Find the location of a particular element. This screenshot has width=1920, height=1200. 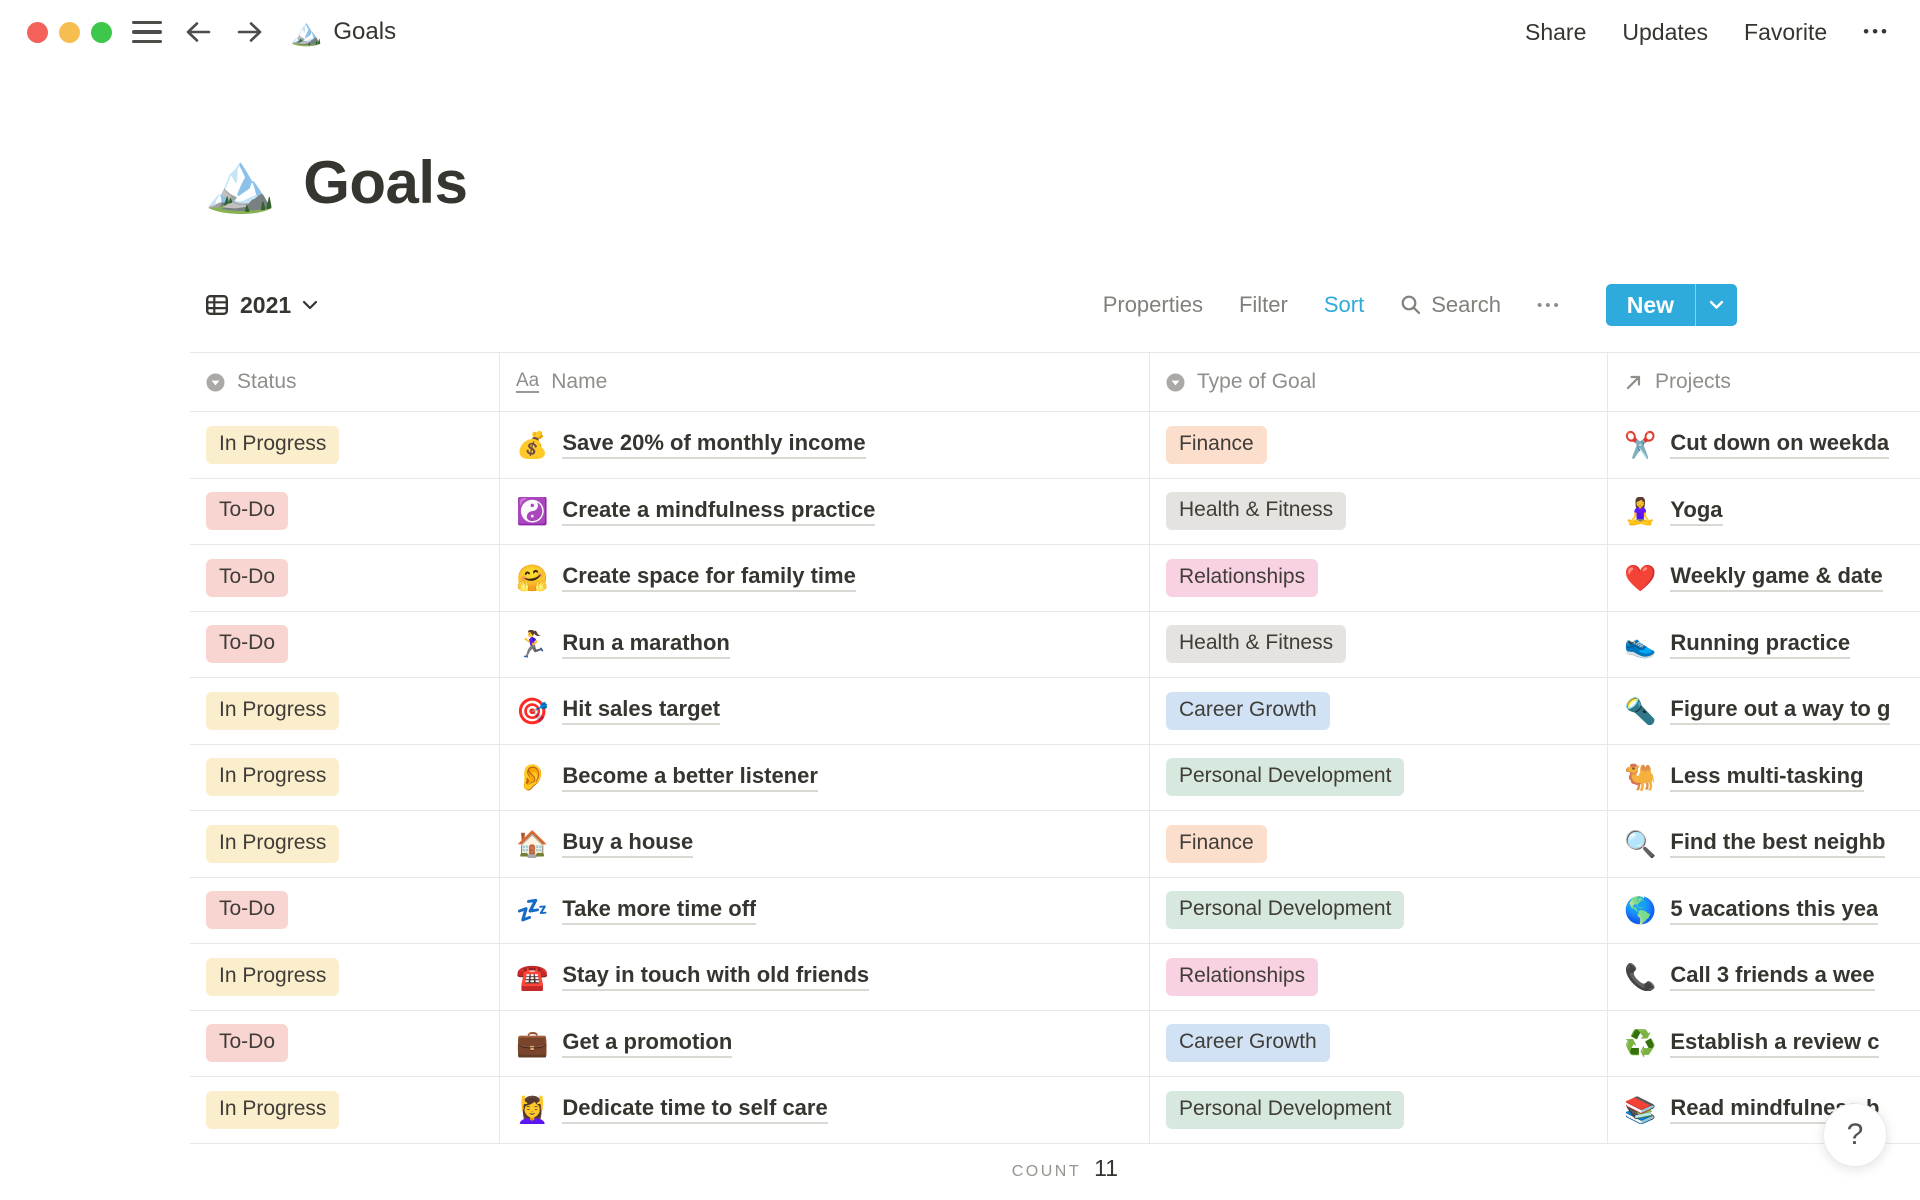

filter-button: Filter is located at coordinates (1263, 305).